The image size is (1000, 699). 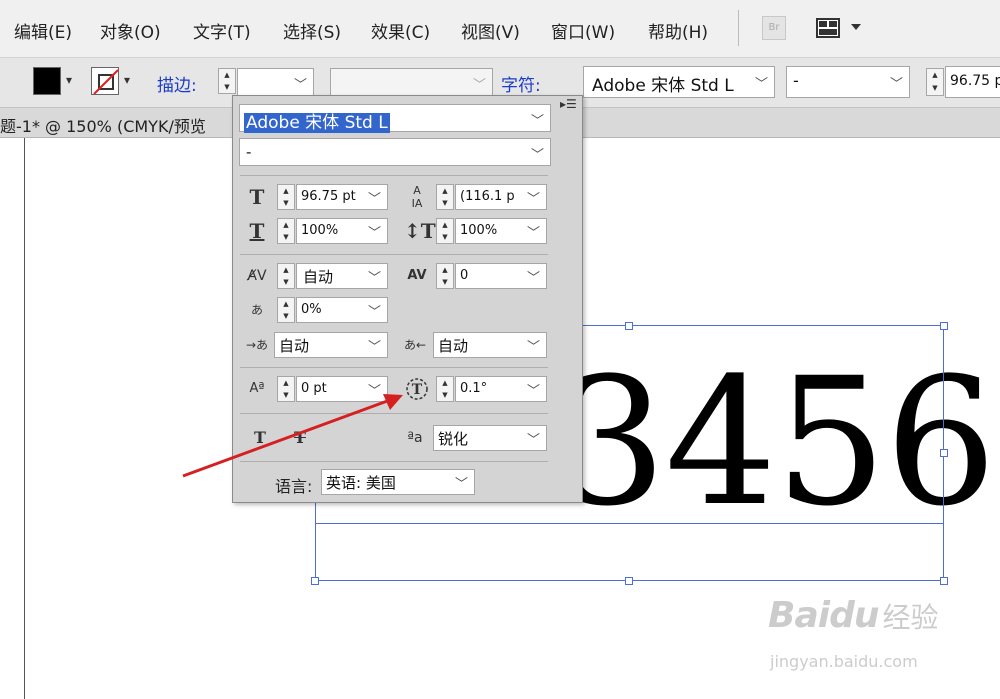 I want to click on watermark-logo: Baidu, so click(x=823, y=615).